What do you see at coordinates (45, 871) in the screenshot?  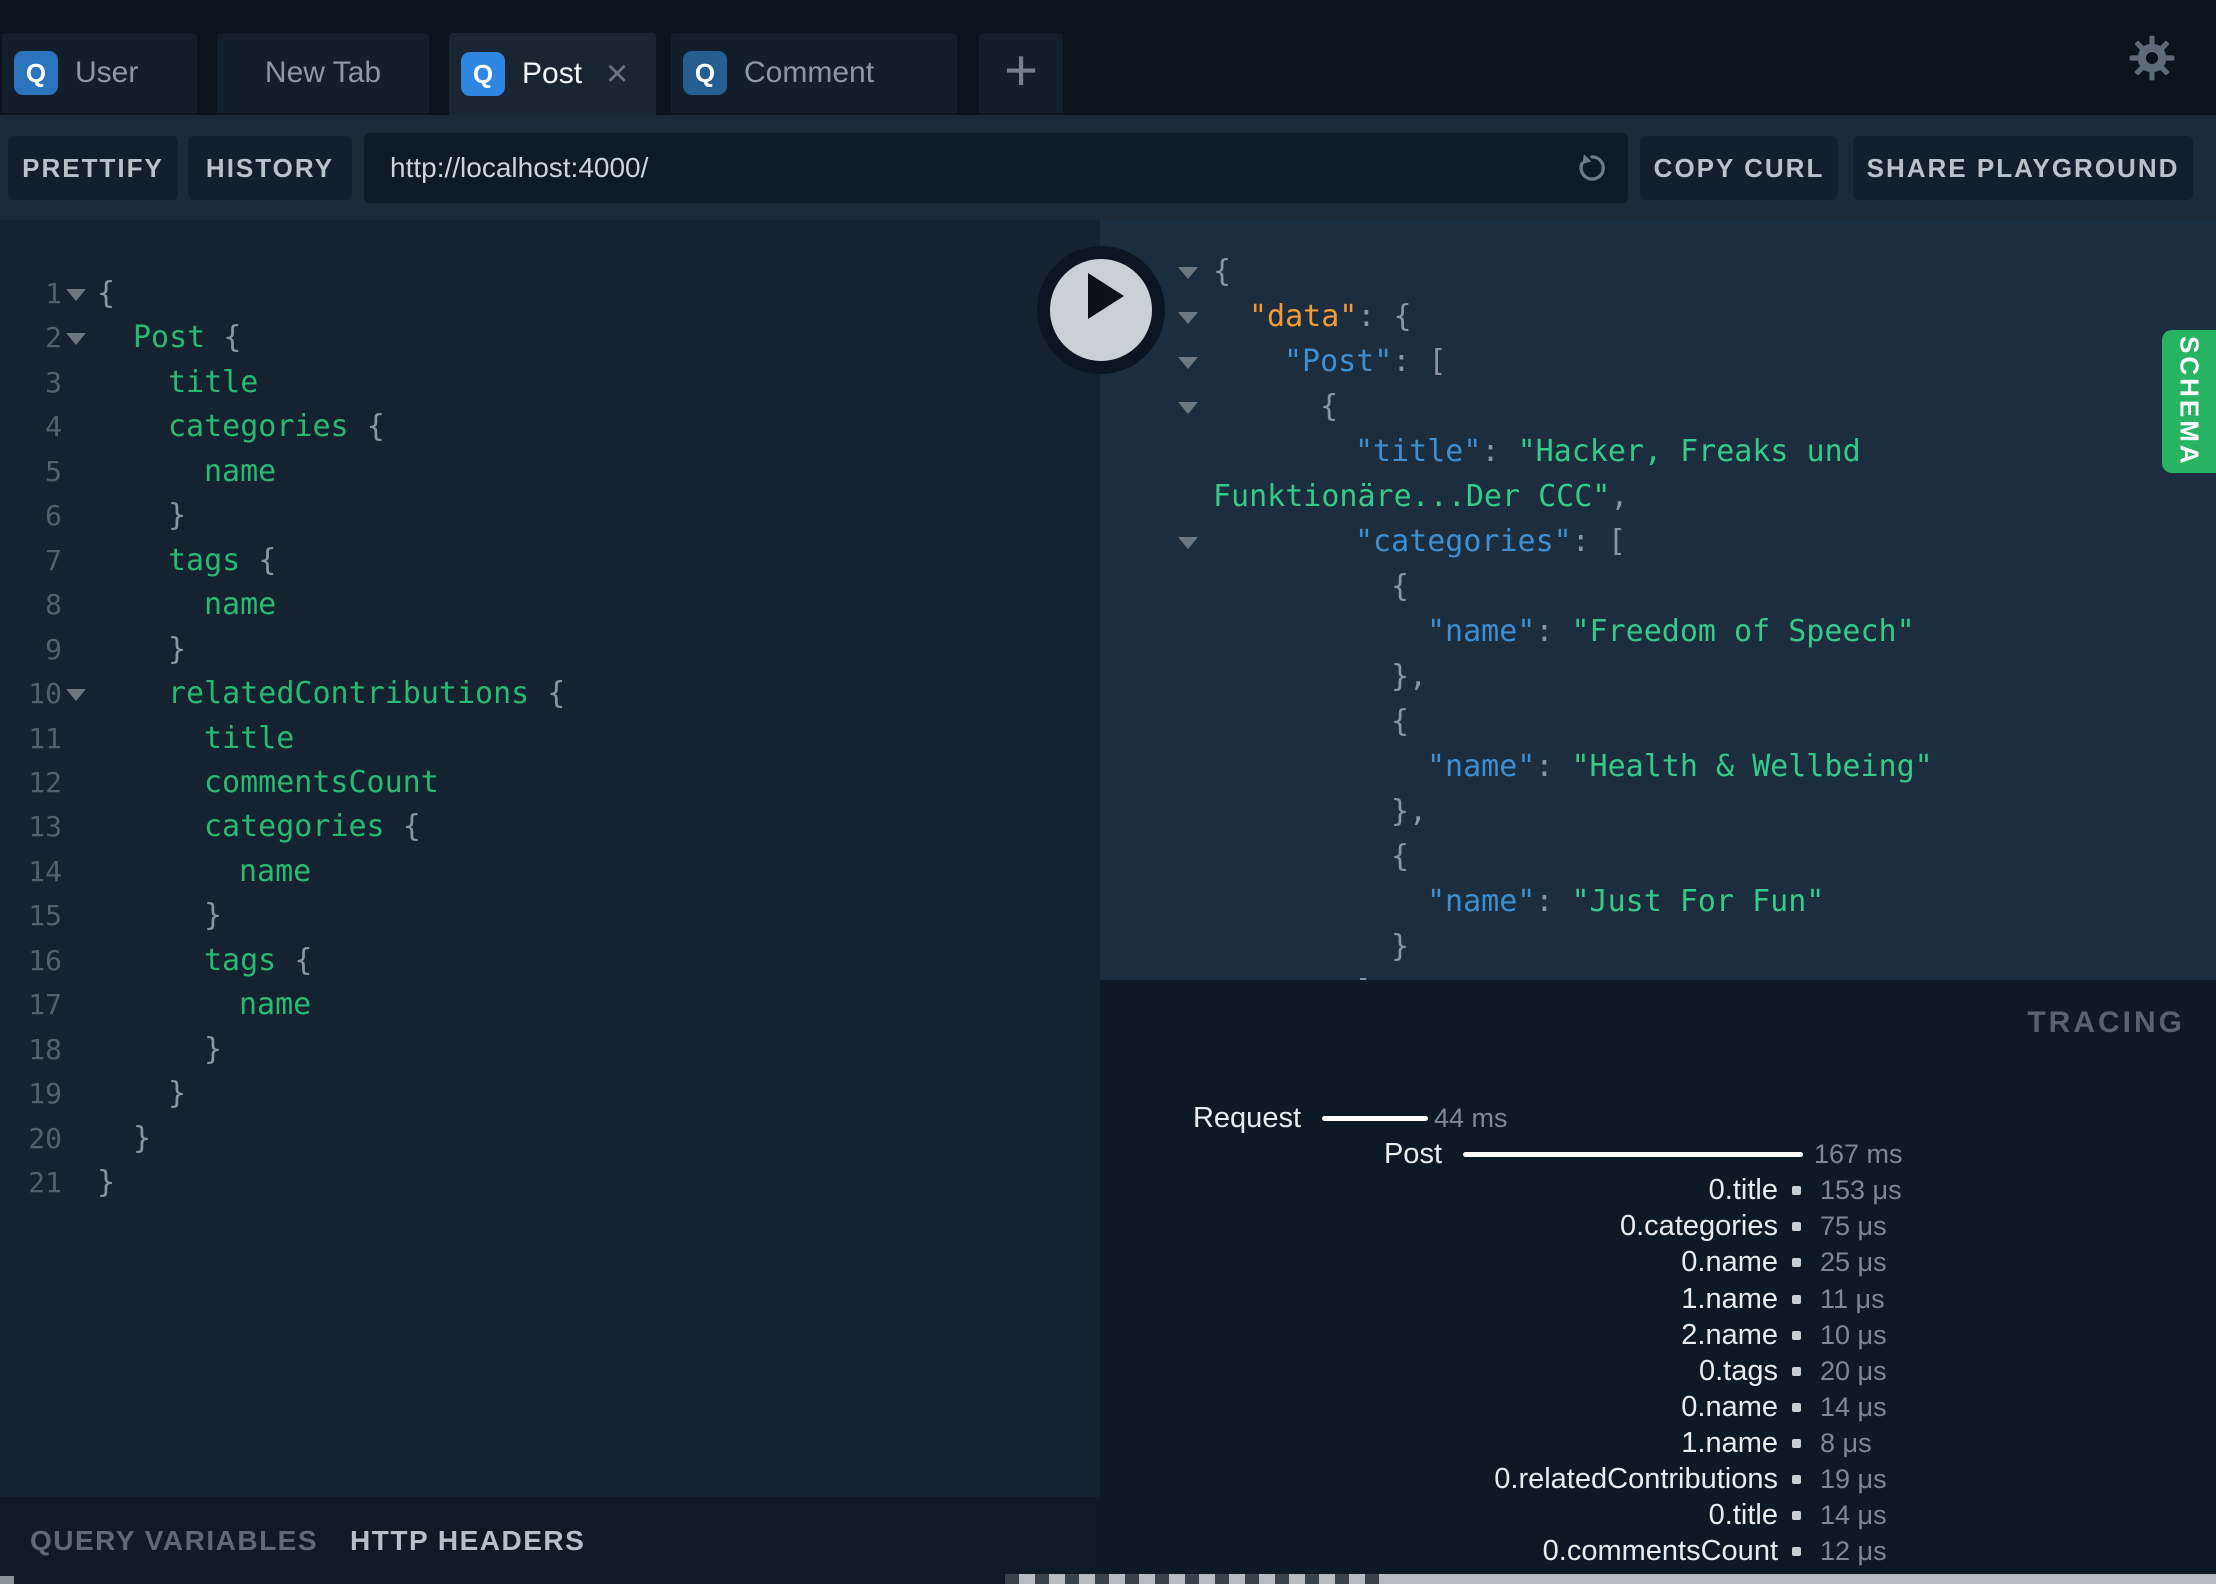 I see `line-number: 14` at bounding box center [45, 871].